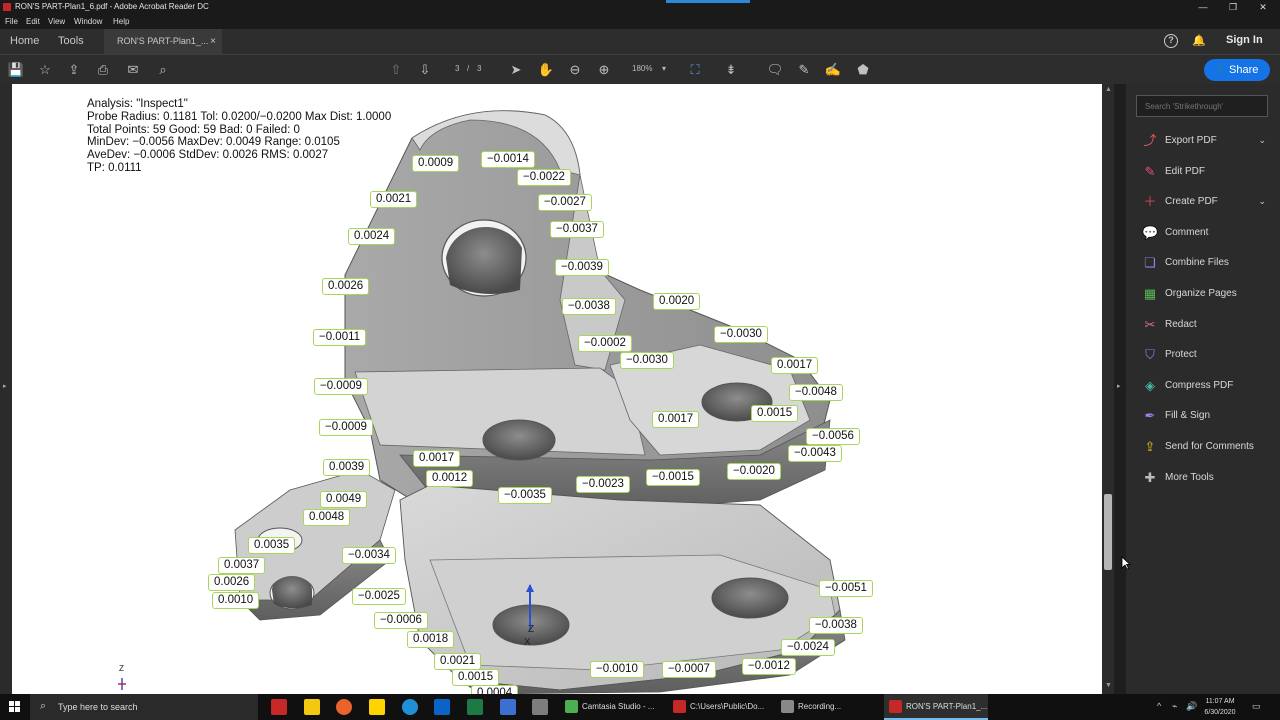 Image resolution: width=1280 pixels, height=720 pixels. What do you see at coordinates (1207, 234) in the screenshot?
I see `tool-comment: 💬 Comment` at bounding box center [1207, 234].